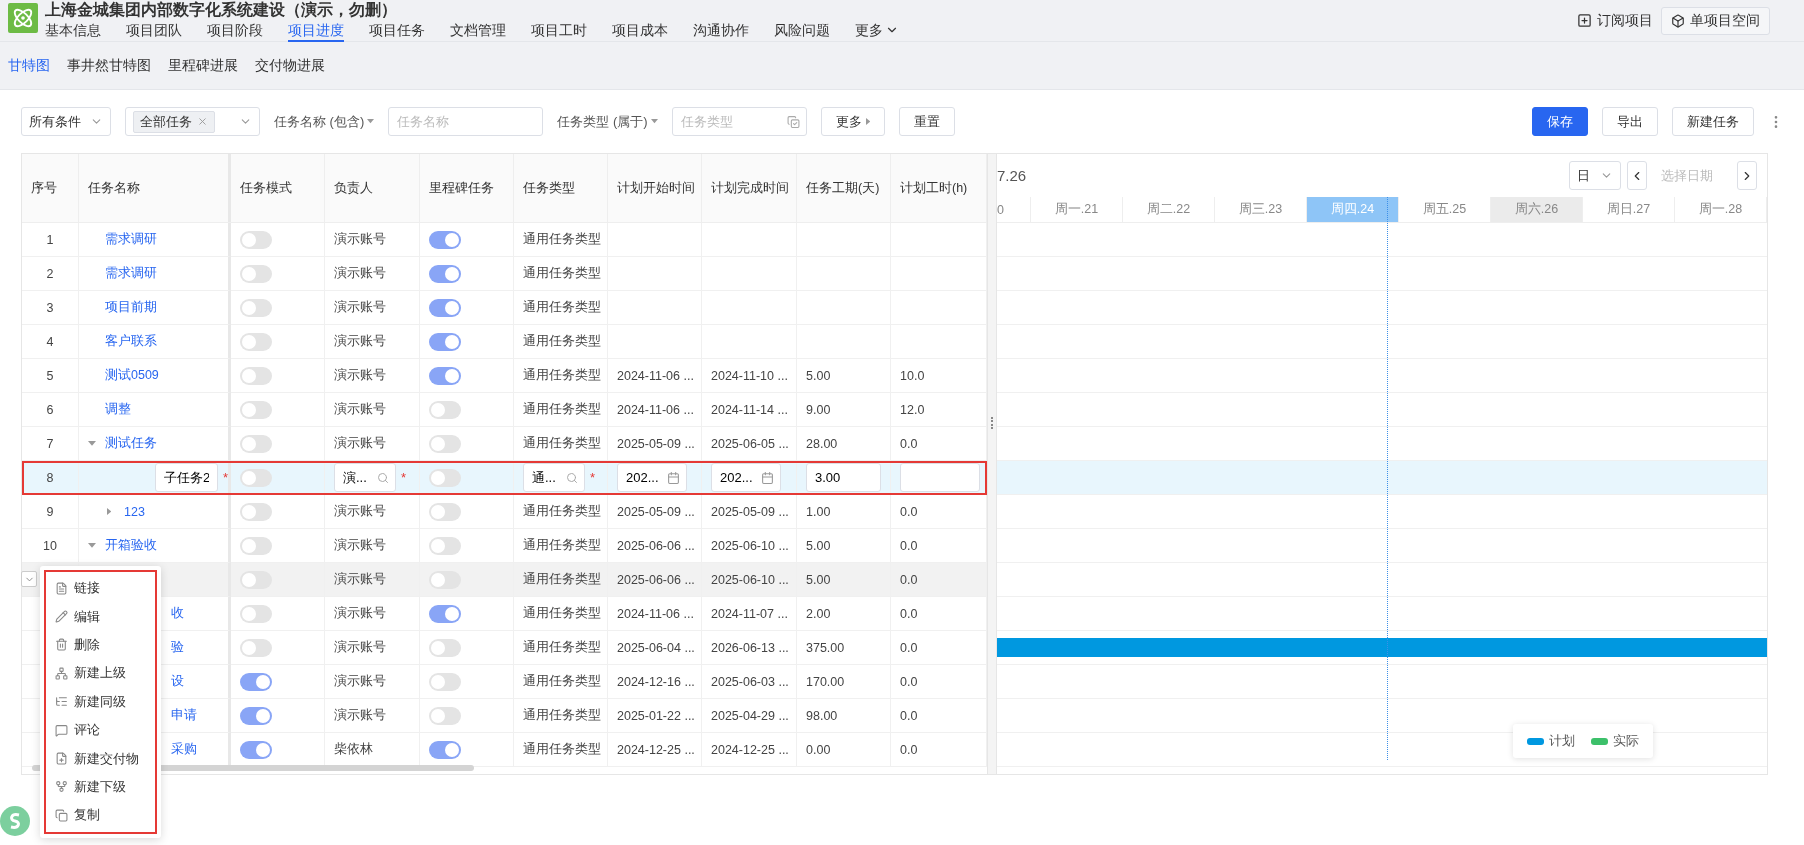 This screenshot has height=845, width=1804. Describe the element at coordinates (202, 121) in the screenshot. I see `close-icon` at that location.